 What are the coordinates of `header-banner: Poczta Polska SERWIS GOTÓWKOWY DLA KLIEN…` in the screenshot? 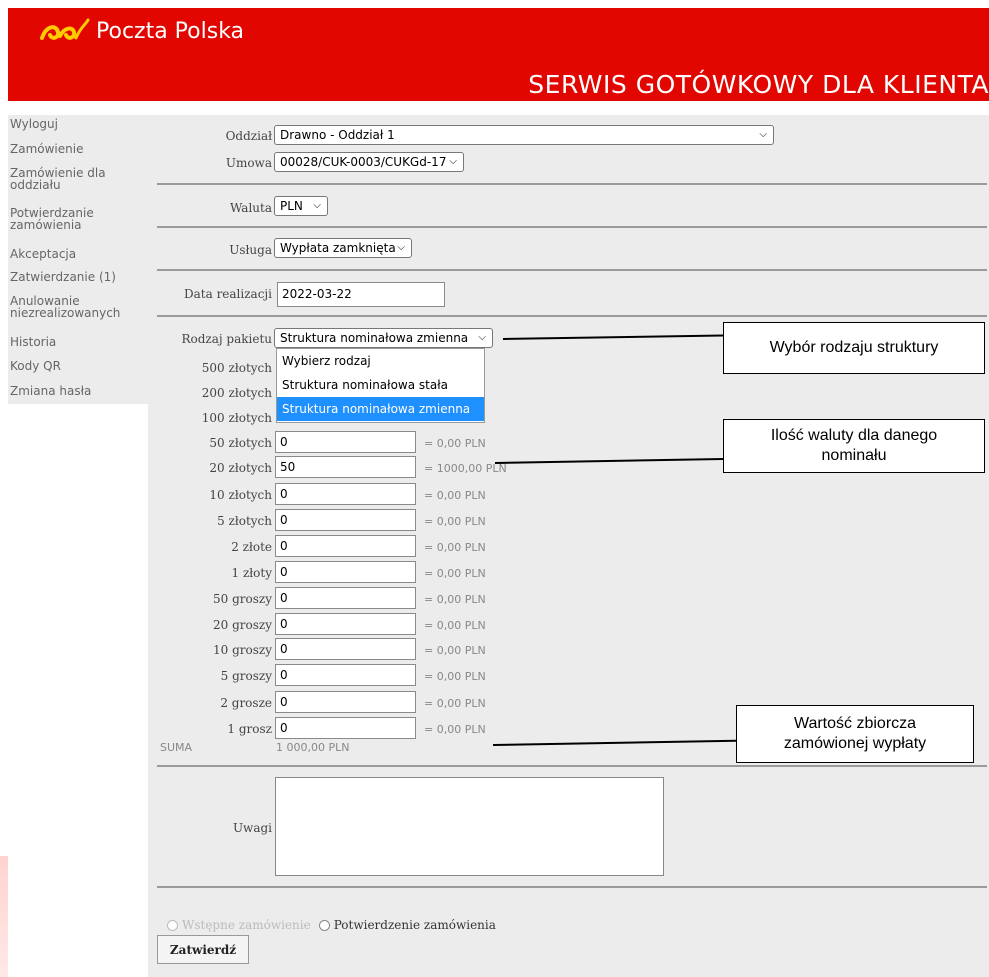 It's located at (498, 54).